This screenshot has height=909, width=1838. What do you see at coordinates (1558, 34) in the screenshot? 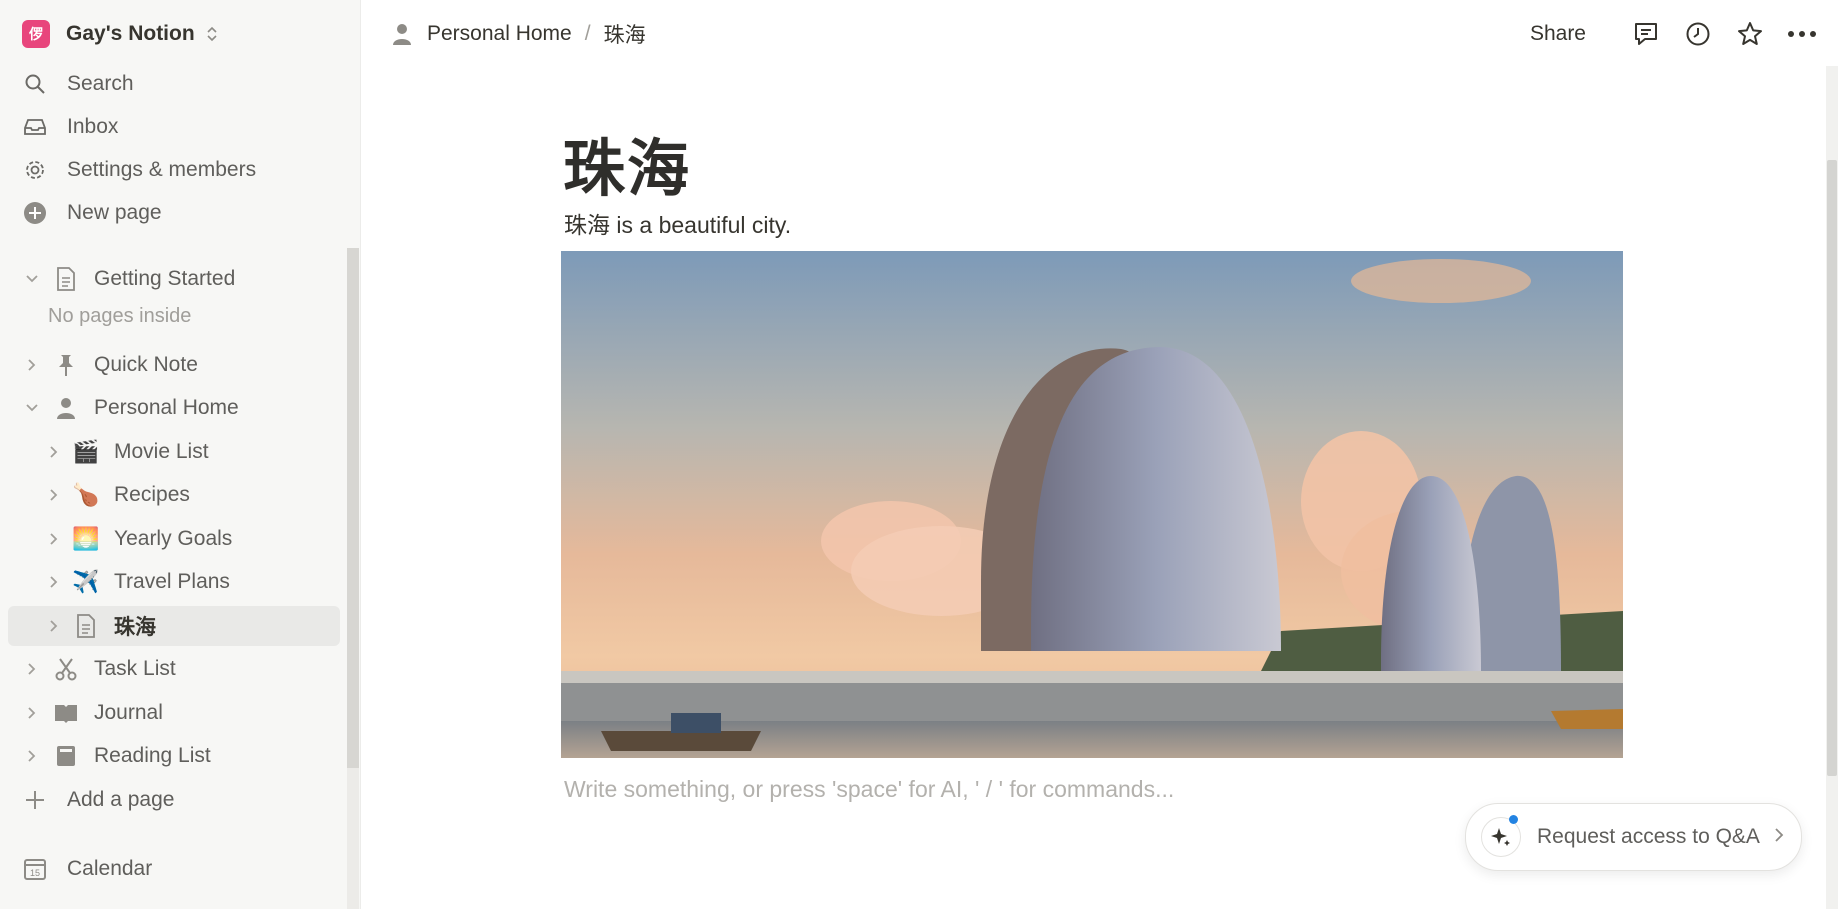
I see `share-button: Share` at bounding box center [1558, 34].